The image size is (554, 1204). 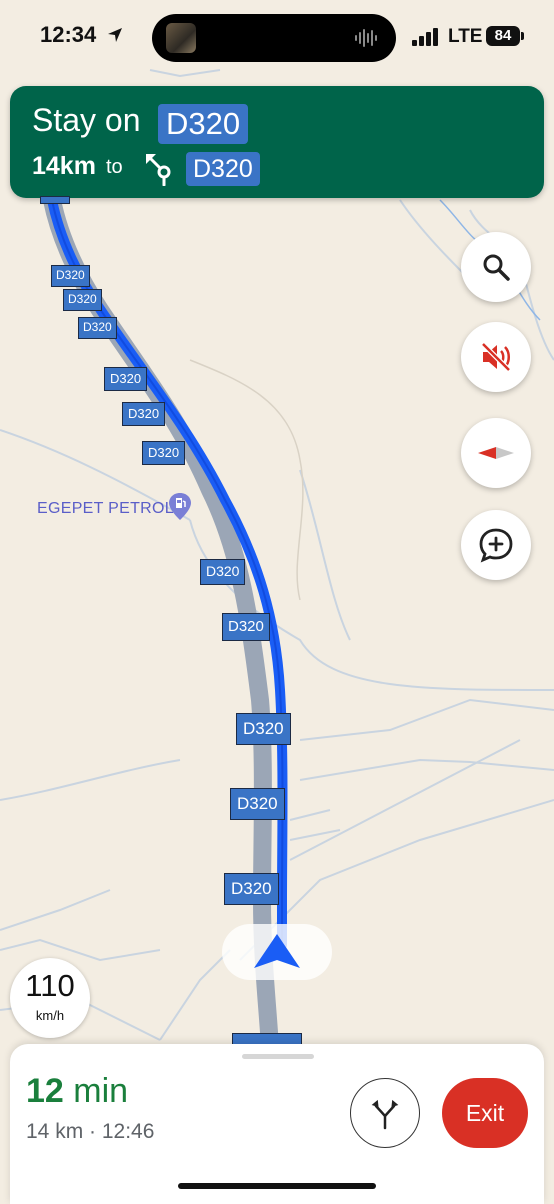 I want to click on direction-banner: Stay on D320 14km to D320, so click(x=277, y=142).